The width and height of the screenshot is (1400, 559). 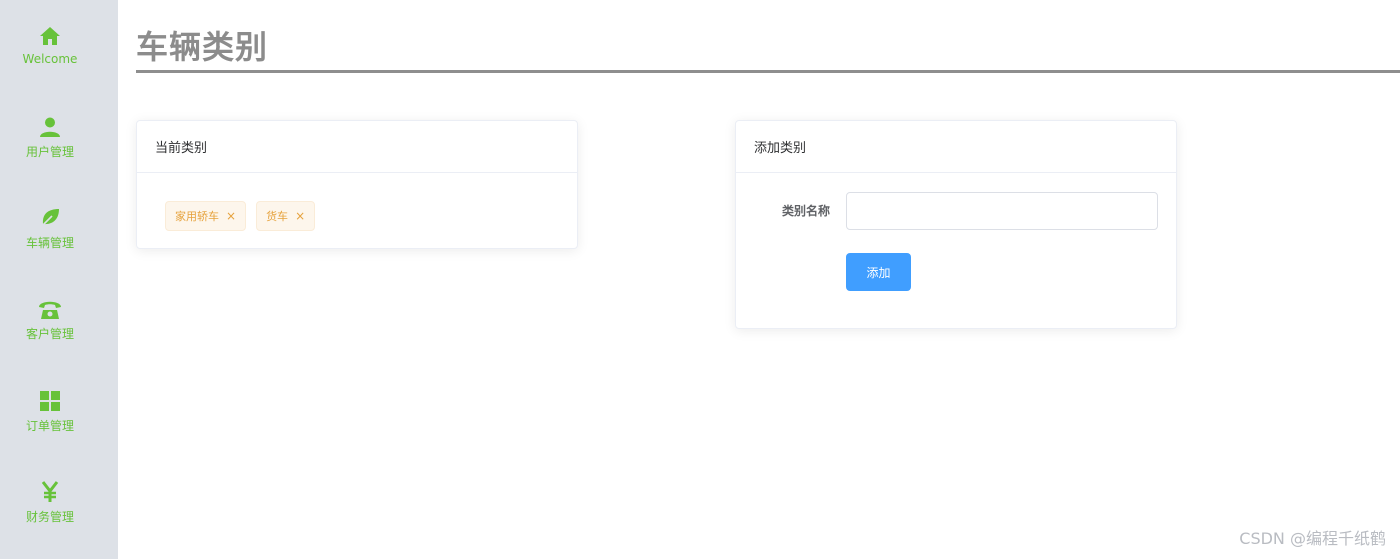 What do you see at coordinates (956, 147) in the screenshot?
I see `add-category-header: 添加类别` at bounding box center [956, 147].